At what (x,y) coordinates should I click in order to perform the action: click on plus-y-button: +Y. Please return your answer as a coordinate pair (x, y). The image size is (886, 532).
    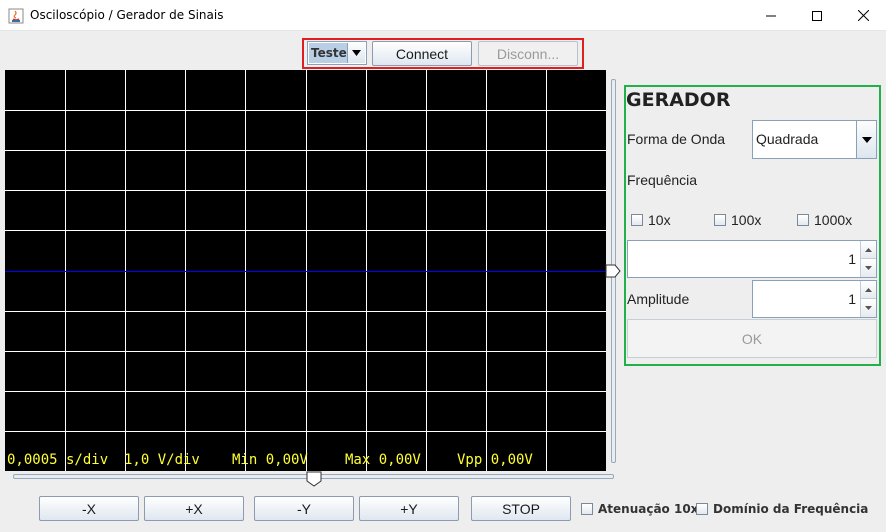
    Looking at the image, I should click on (409, 508).